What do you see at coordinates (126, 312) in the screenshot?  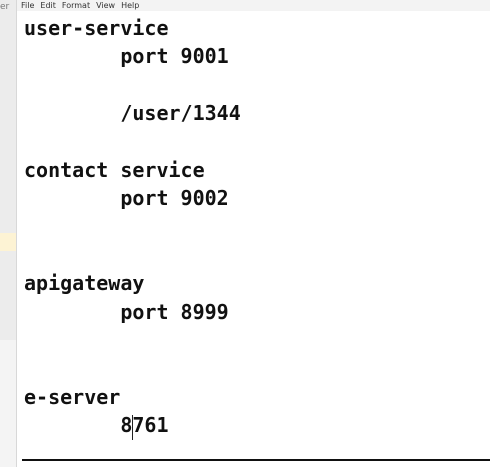 I see `editor-line: port 8999` at bounding box center [126, 312].